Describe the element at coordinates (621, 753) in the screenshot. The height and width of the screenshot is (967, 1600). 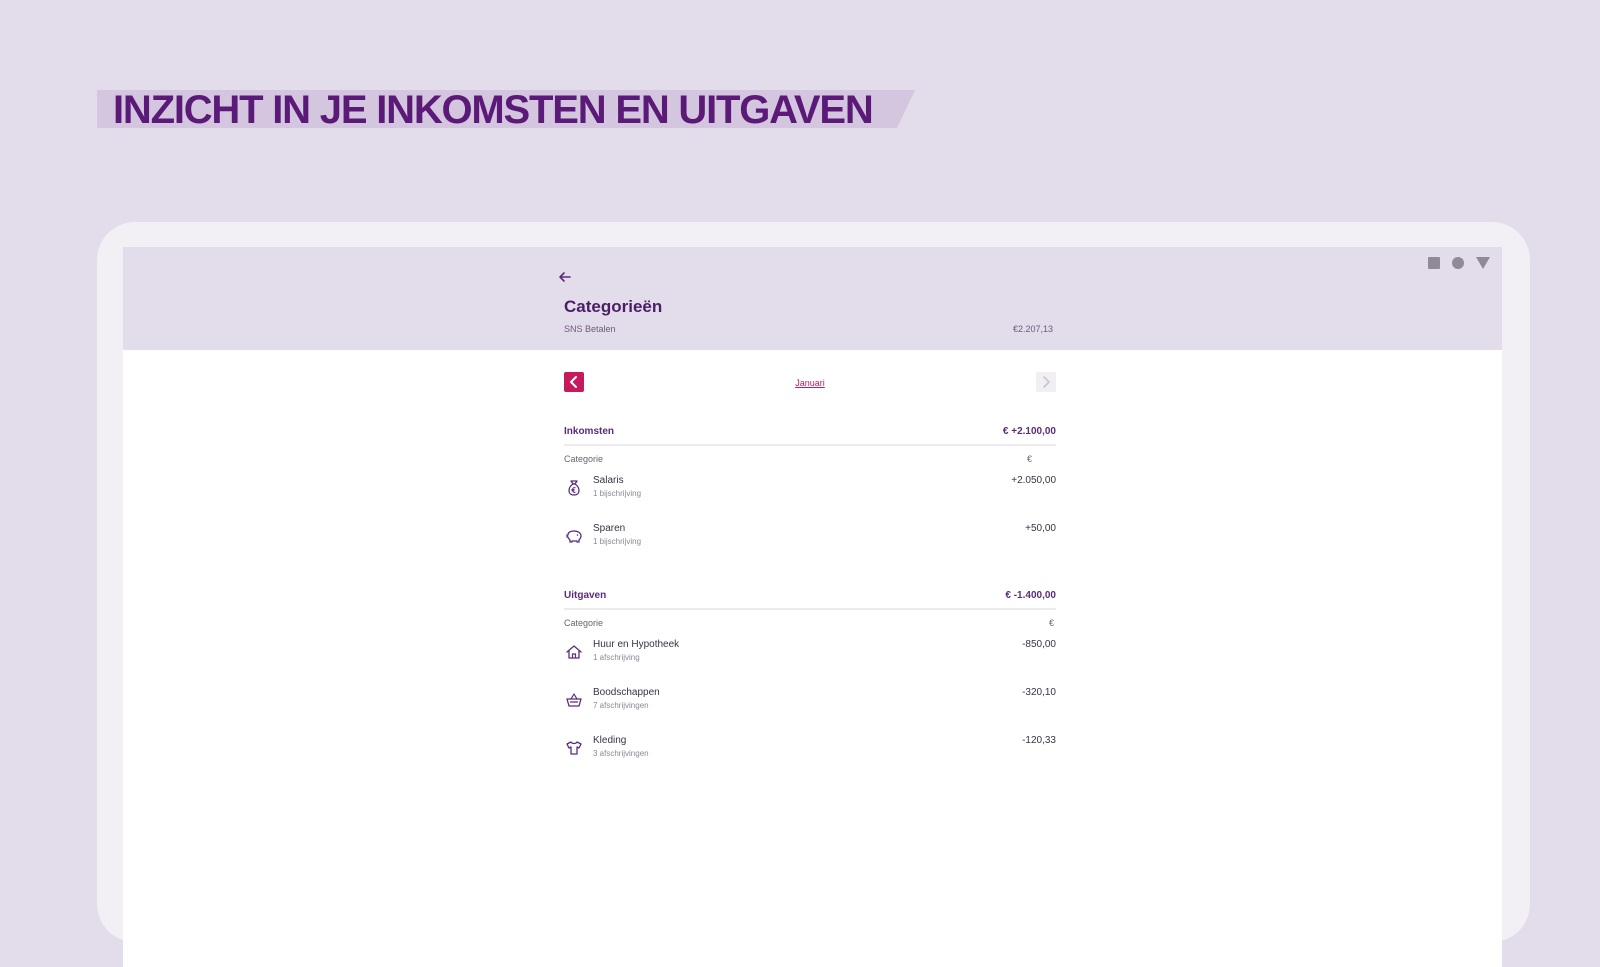
I see `category-count: 3 afschrijvingen` at that location.